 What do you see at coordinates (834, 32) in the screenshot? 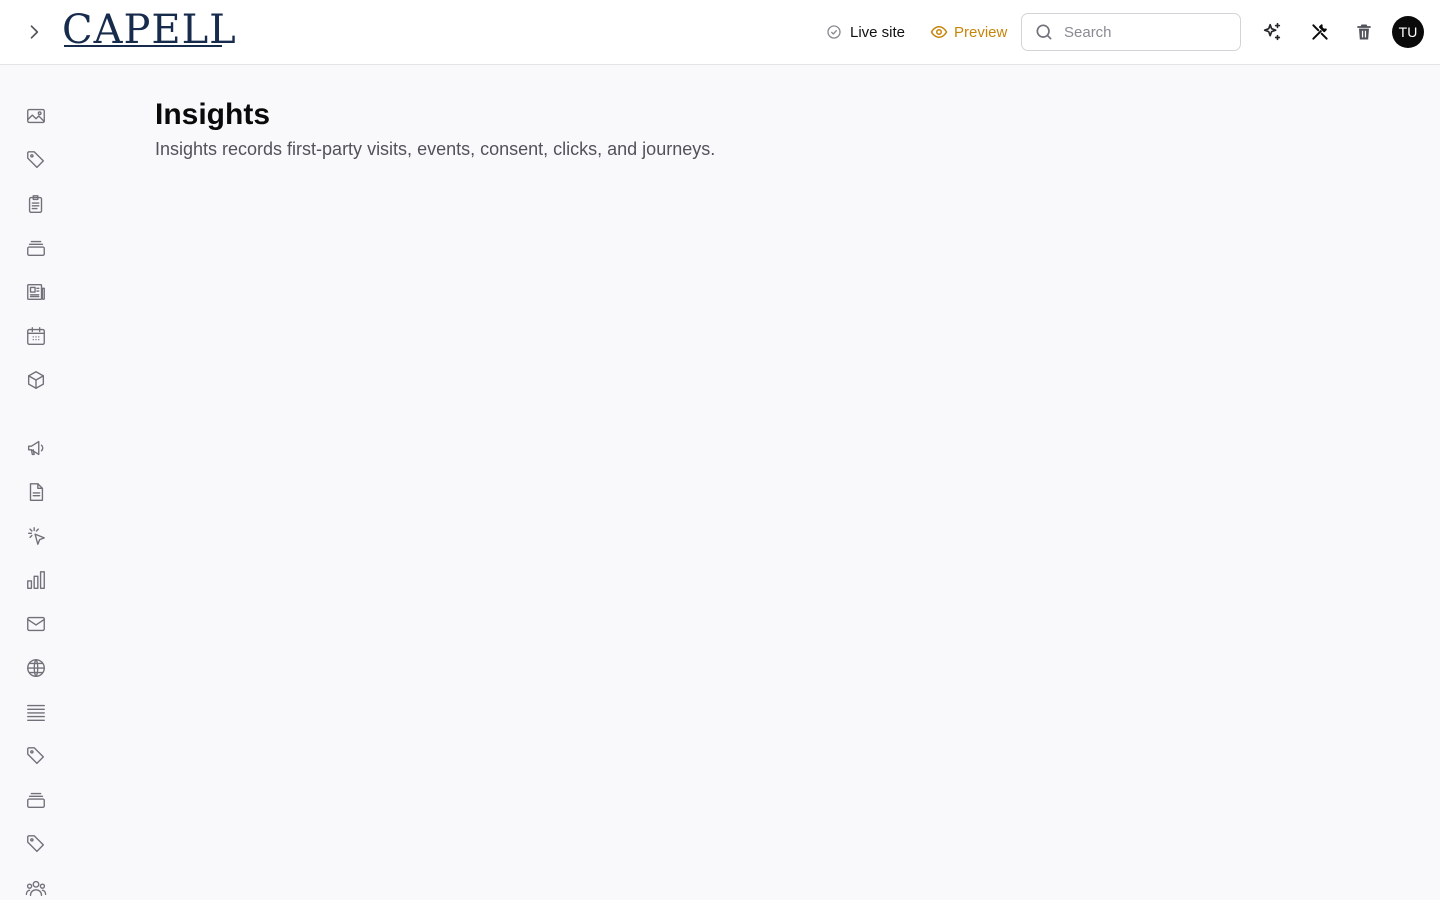
I see `check-circle-icon` at bounding box center [834, 32].